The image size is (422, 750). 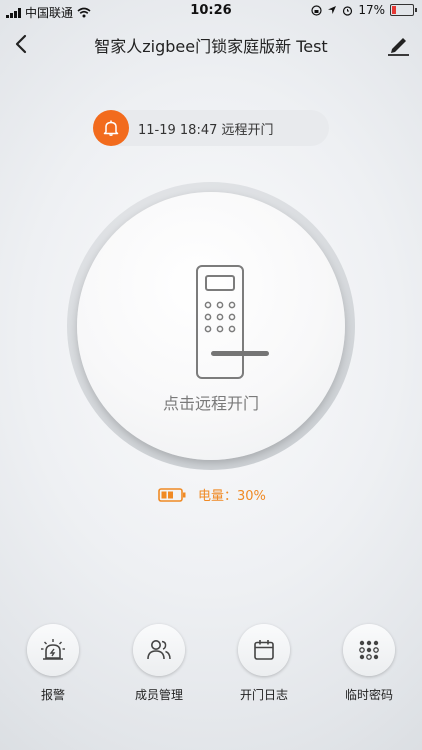 I want to click on alarm-button: 报警, so click(x=53, y=663).